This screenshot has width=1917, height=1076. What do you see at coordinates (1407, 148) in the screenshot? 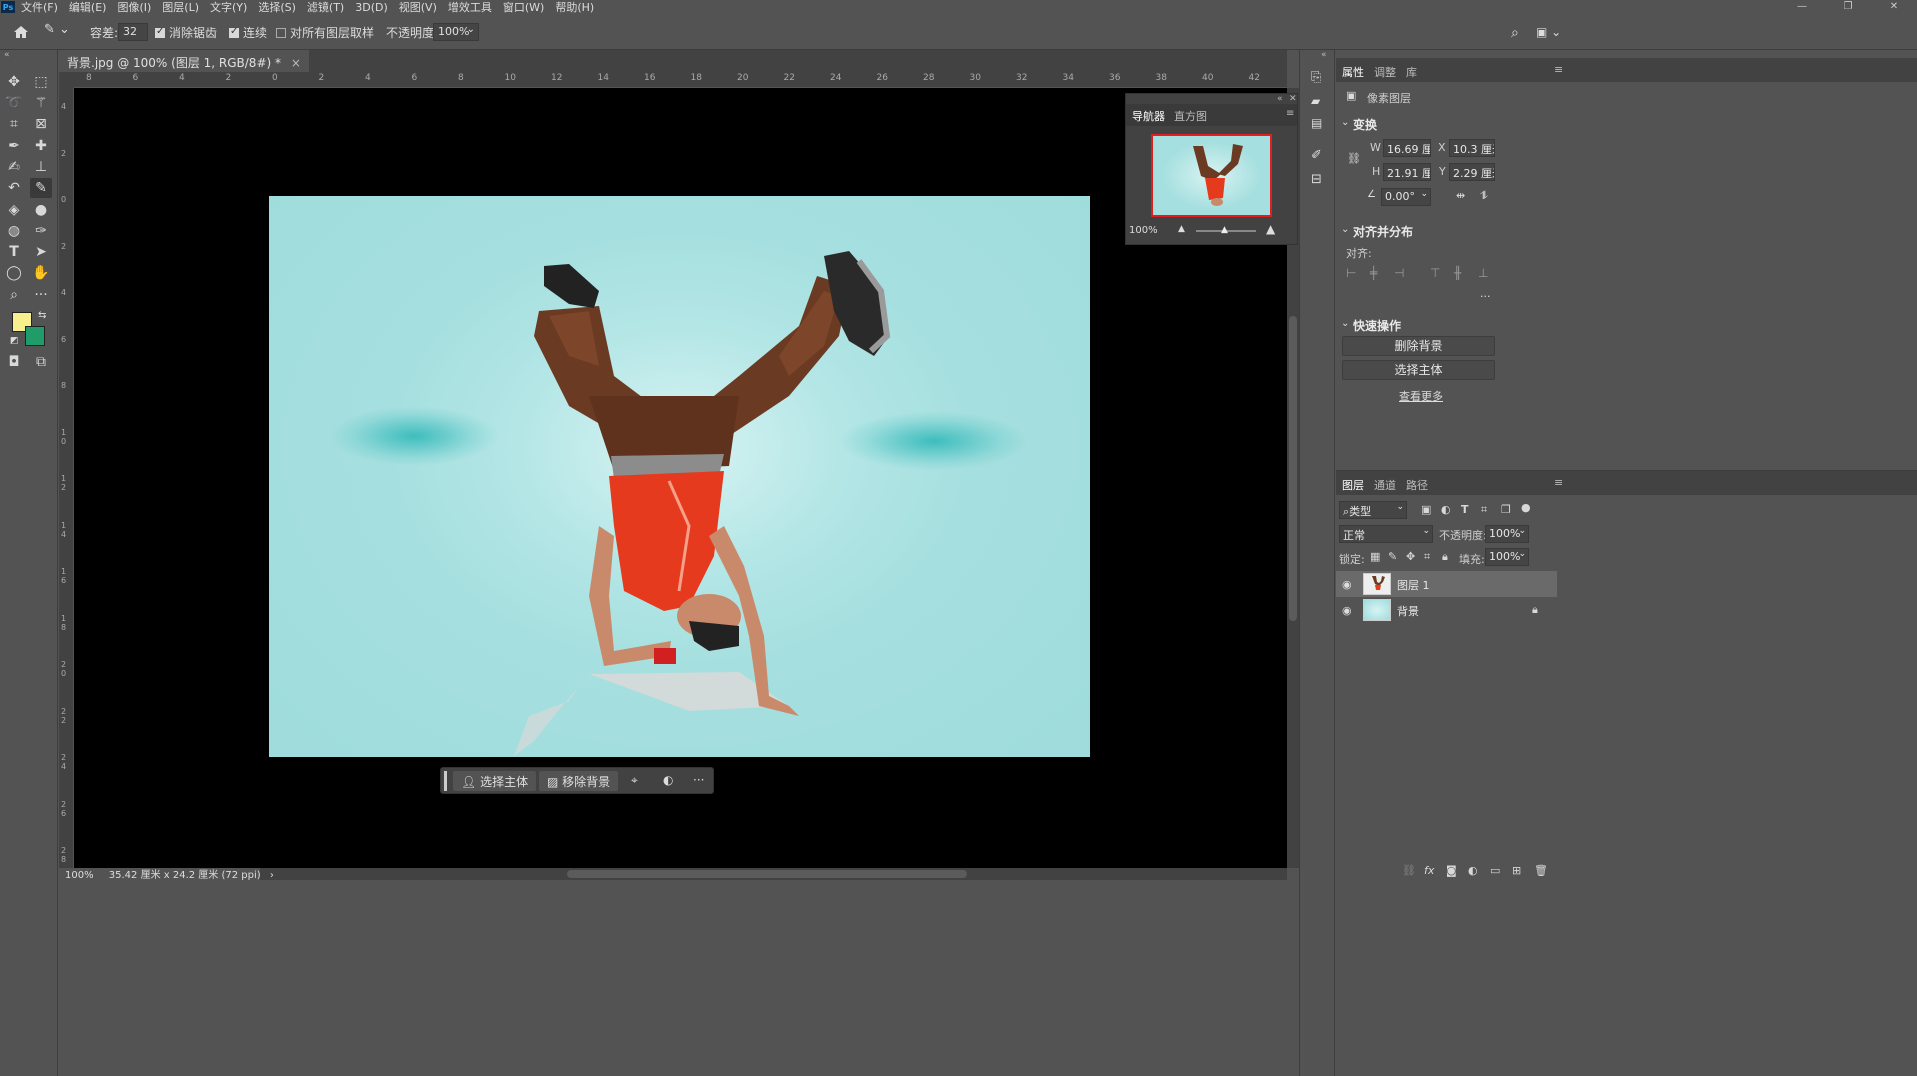
I see `width-input: 16.69 厘米` at bounding box center [1407, 148].